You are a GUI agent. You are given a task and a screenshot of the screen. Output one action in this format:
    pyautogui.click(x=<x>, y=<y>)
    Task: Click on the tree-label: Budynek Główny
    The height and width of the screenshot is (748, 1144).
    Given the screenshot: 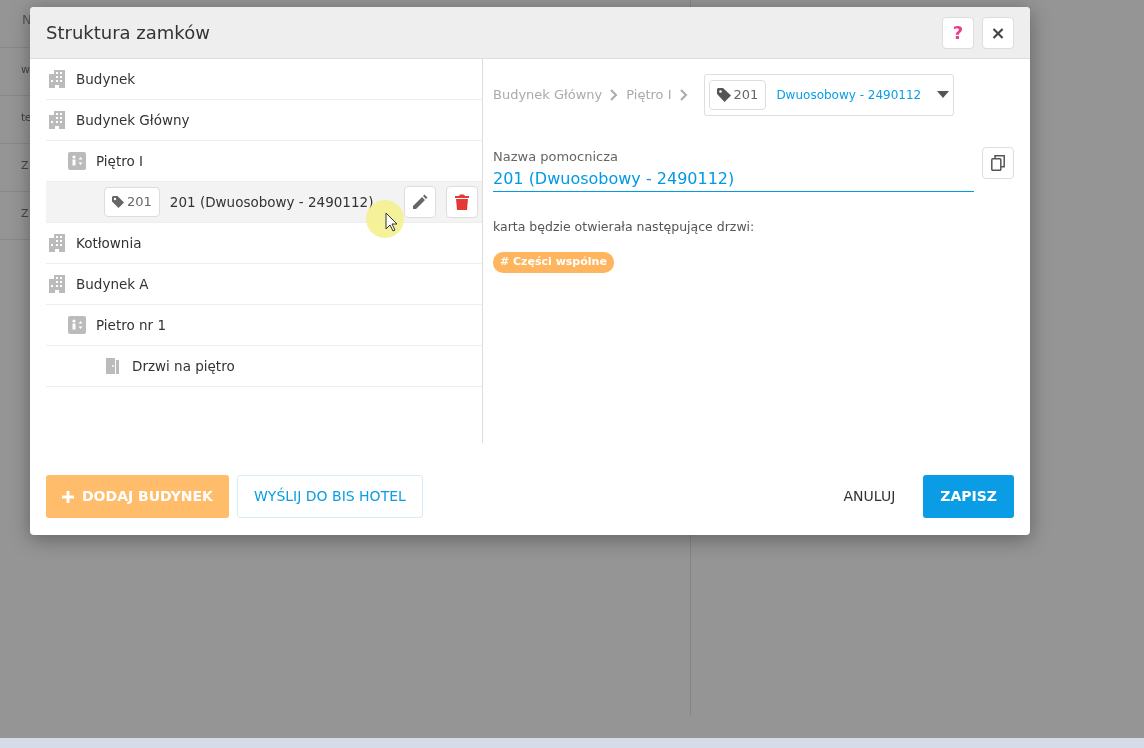 What is the action you would take?
    pyautogui.click(x=133, y=120)
    